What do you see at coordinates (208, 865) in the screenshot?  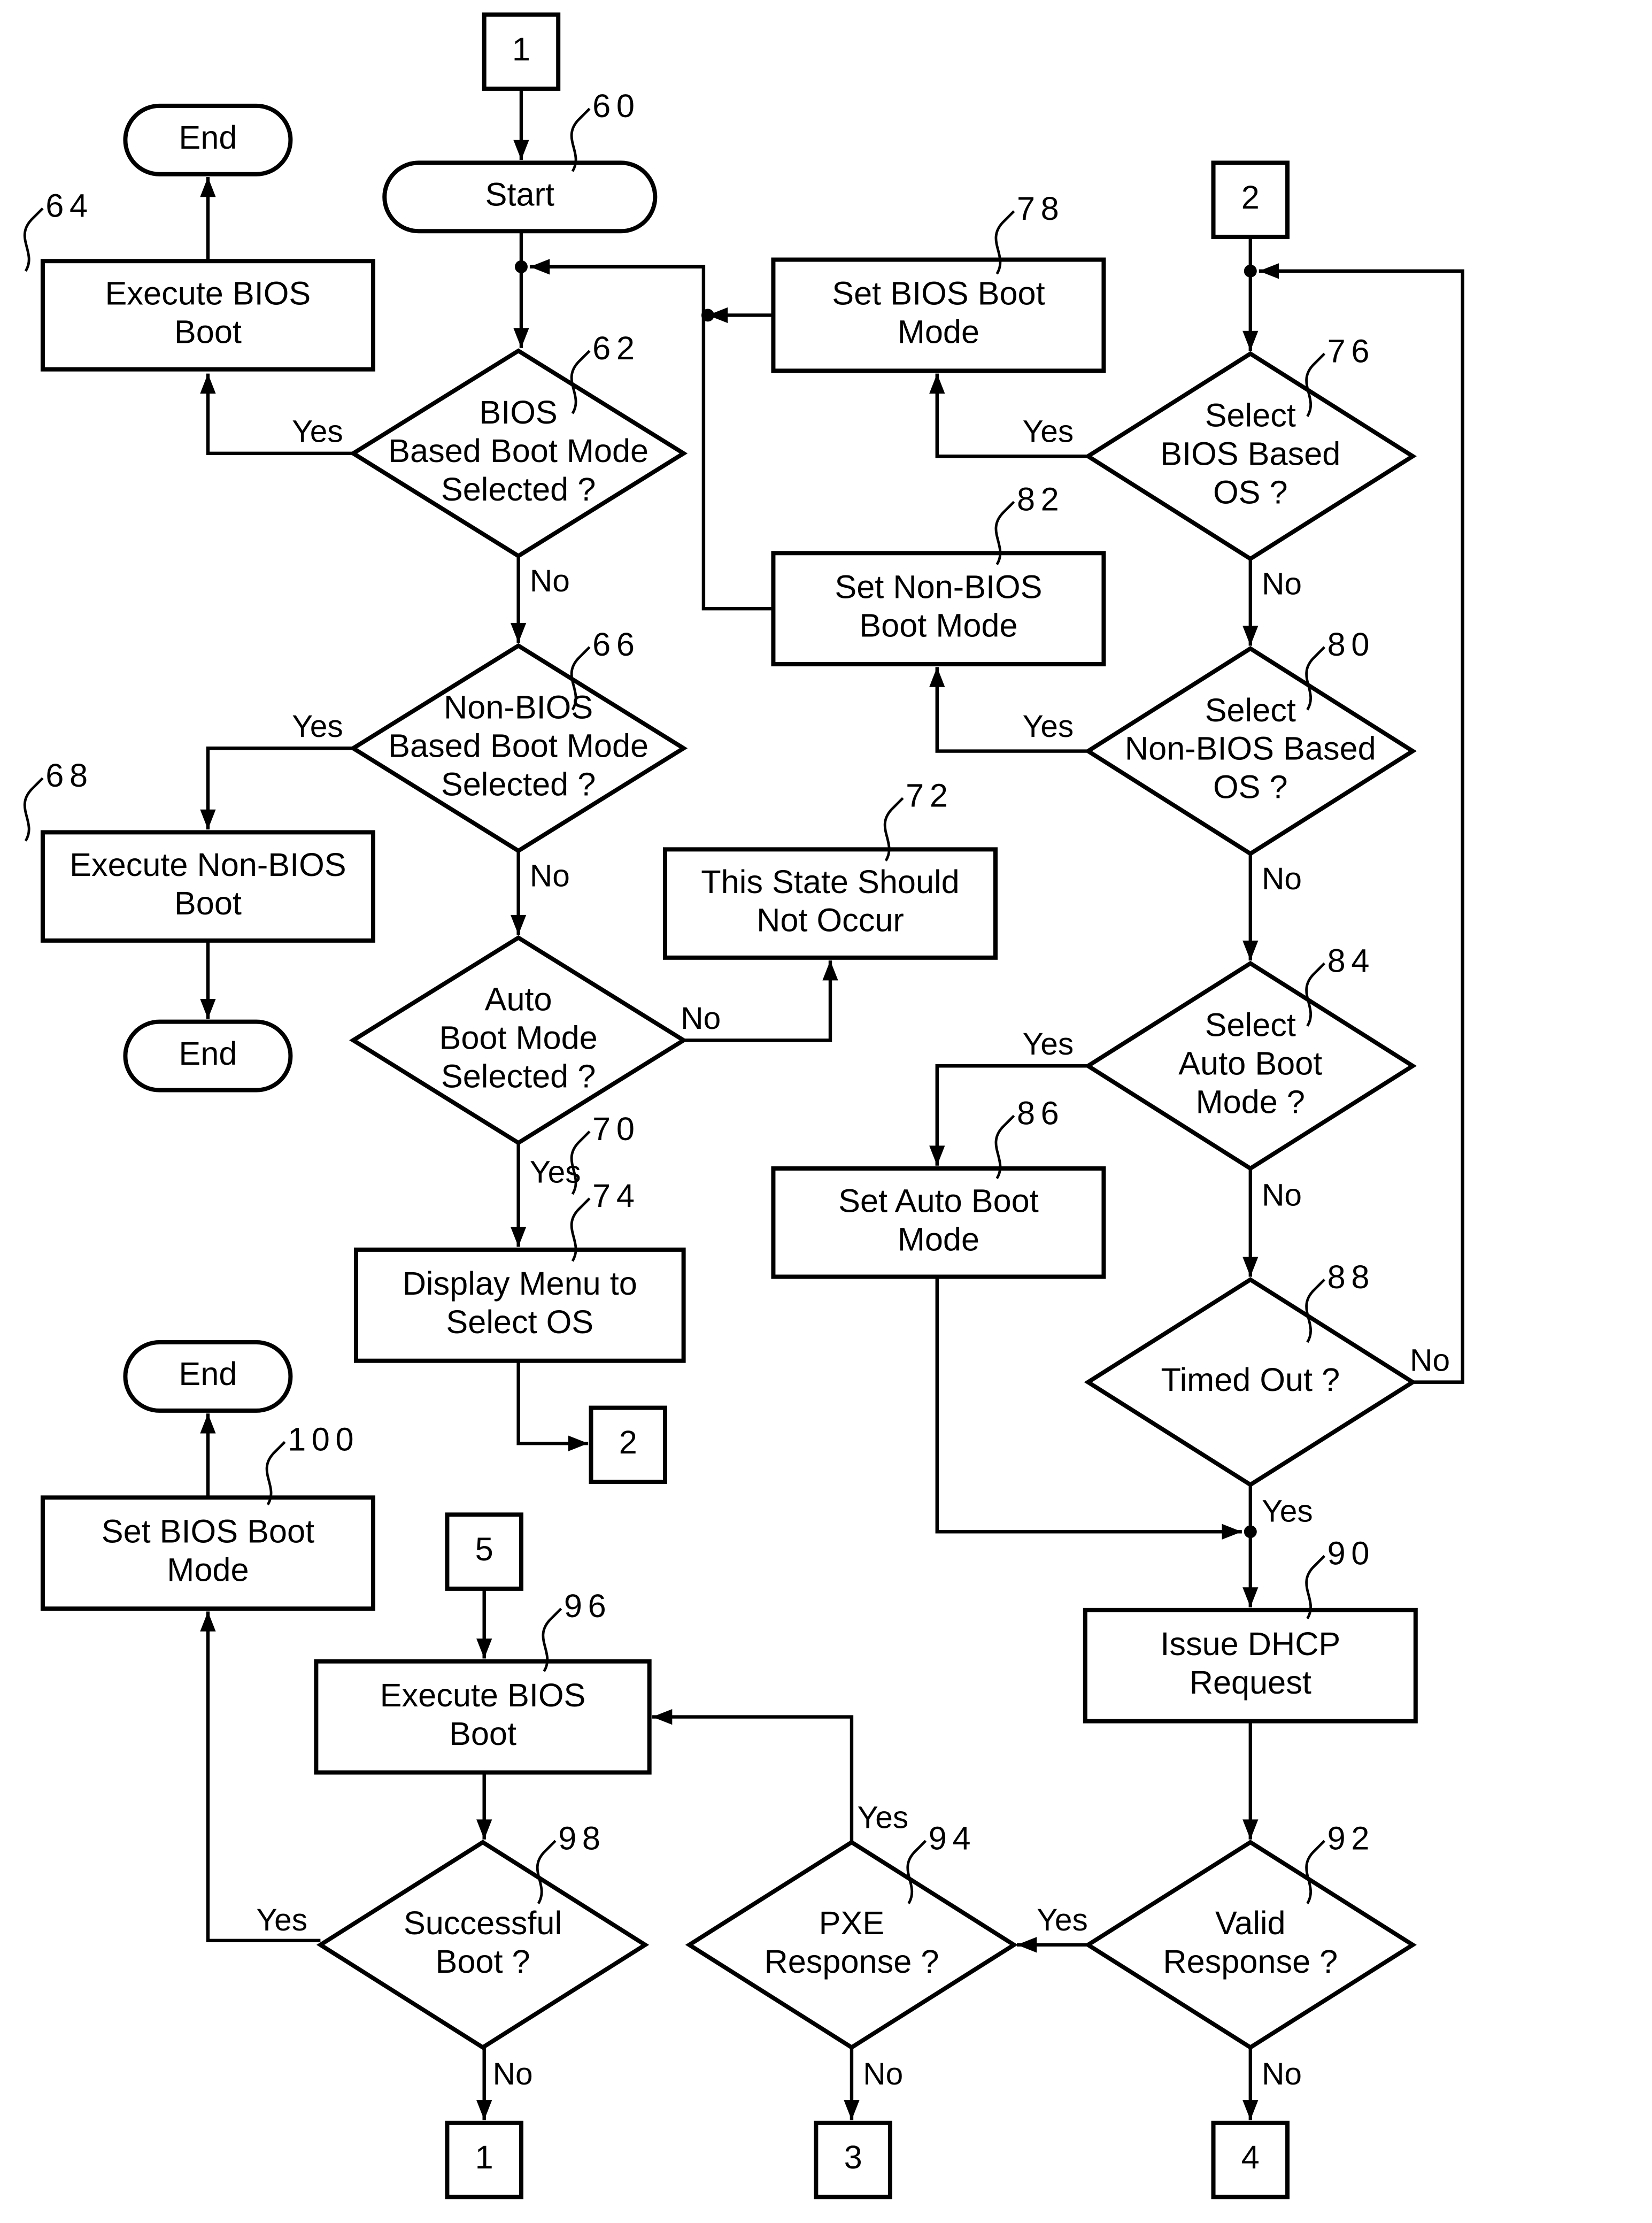 I see `node-text: Execute Non-BIOS` at bounding box center [208, 865].